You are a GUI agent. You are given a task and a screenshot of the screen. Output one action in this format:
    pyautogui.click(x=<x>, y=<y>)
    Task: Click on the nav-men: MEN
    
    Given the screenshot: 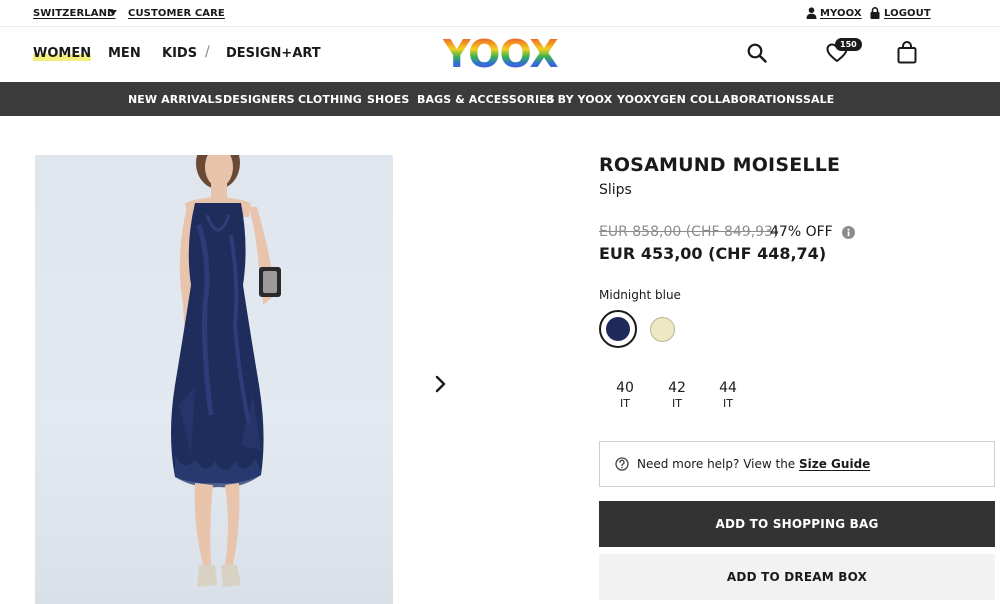 What is the action you would take?
    pyautogui.click(x=124, y=53)
    